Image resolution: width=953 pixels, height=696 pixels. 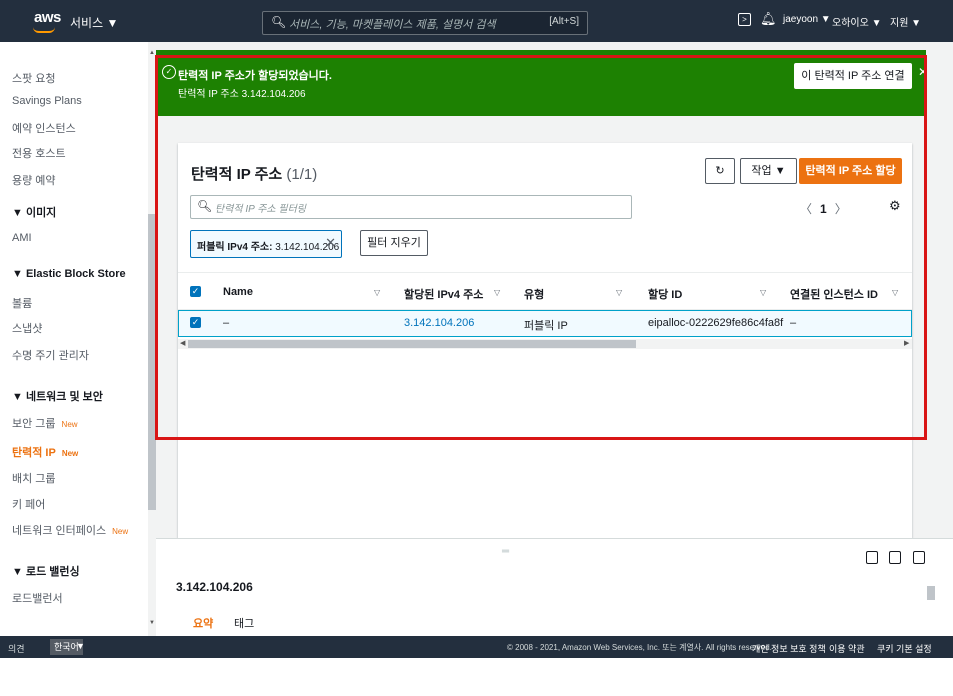 I want to click on col-header-ipv4: 할당된 IPv4 주소, so click(x=443, y=294).